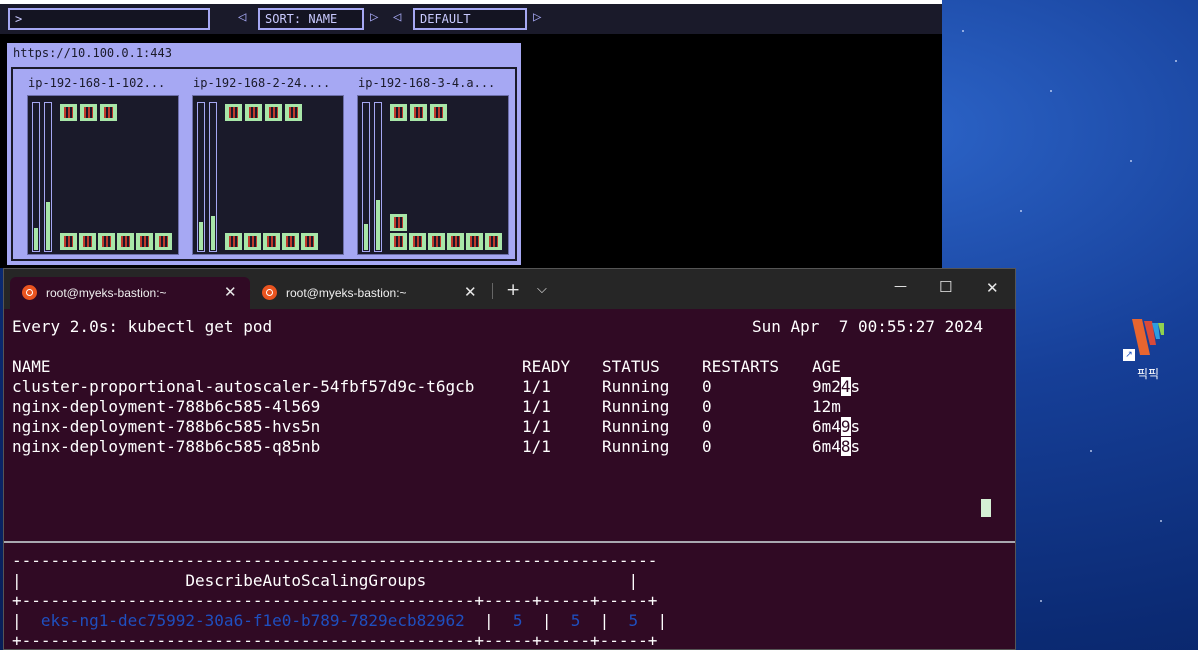 This screenshot has height=650, width=1198. Describe the element at coordinates (374, 17) in the screenshot. I see `sort-next-arrow-icon: ▷` at that location.